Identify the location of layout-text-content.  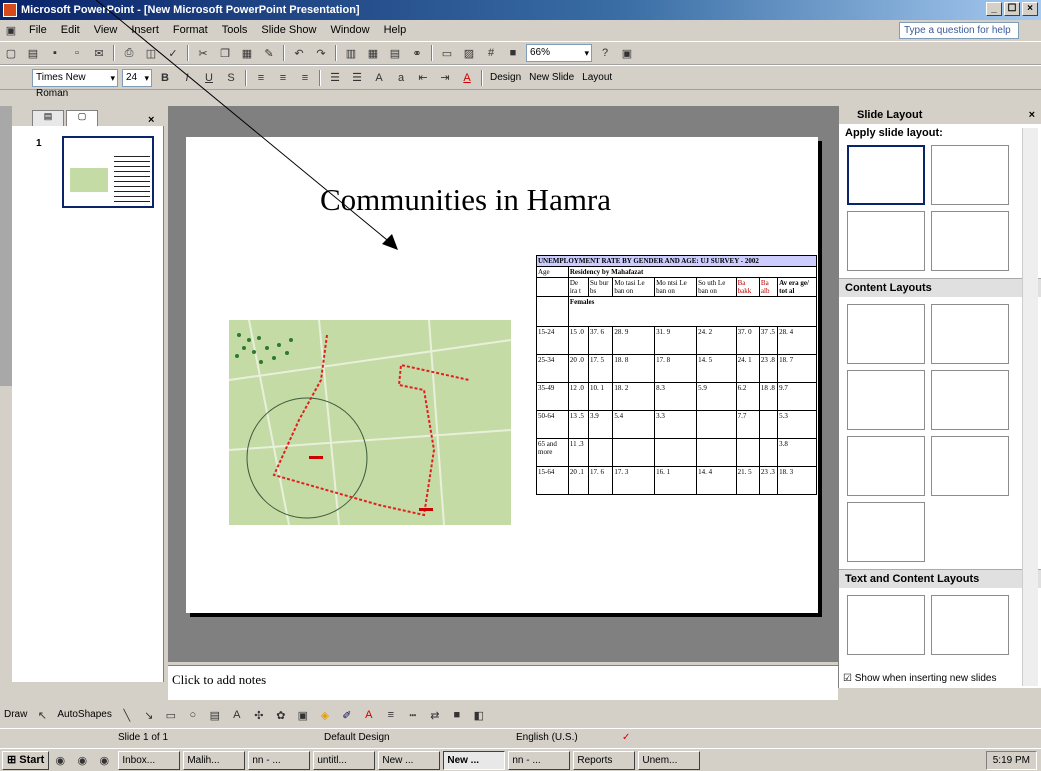
(886, 625).